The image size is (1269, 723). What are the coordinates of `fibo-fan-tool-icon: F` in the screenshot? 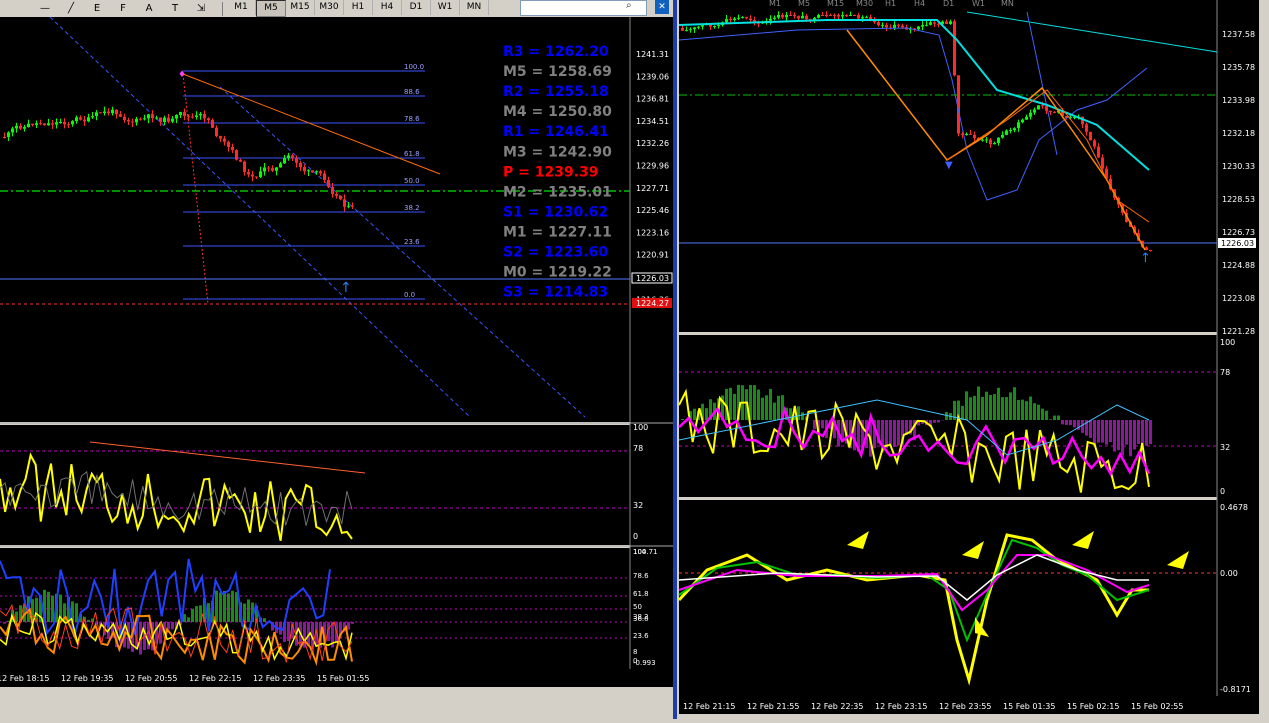 It's located at (123, 8).